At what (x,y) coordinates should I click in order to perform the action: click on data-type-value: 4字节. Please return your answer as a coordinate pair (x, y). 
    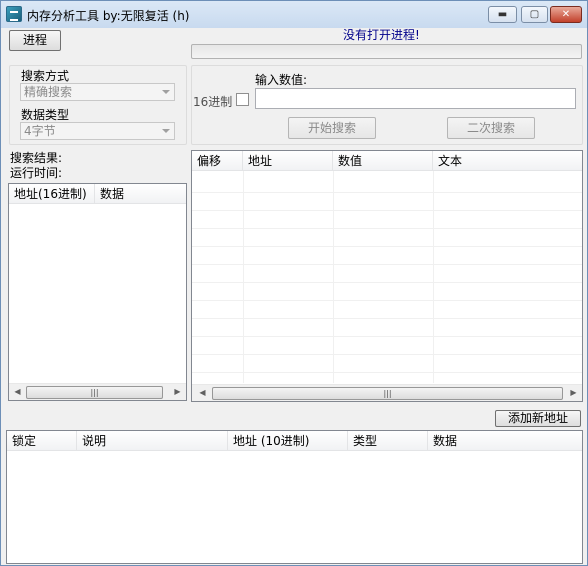
    Looking at the image, I should click on (40, 131).